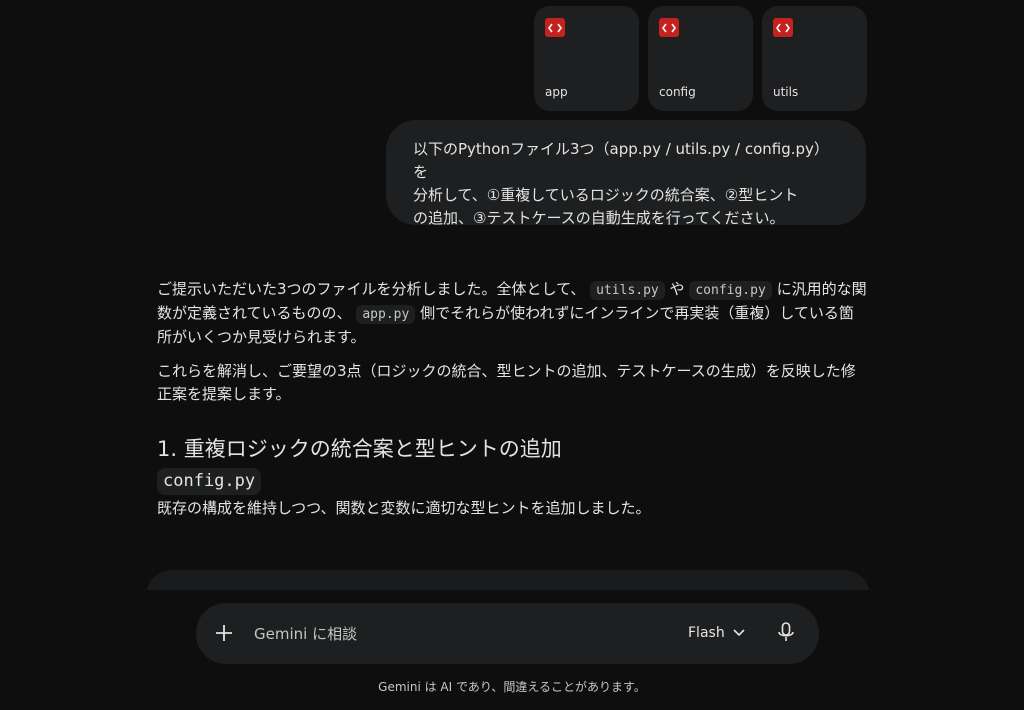 Image resolution: width=1024 pixels, height=710 pixels. Describe the element at coordinates (730, 290) in the screenshot. I see `inline-code: config.py` at that location.